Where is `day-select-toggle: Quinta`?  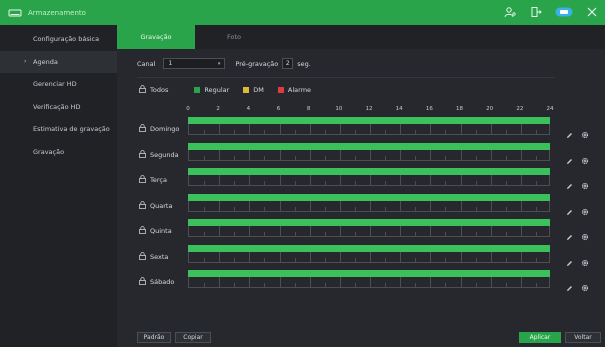
day-select-toggle: Quinta is located at coordinates (155, 231).